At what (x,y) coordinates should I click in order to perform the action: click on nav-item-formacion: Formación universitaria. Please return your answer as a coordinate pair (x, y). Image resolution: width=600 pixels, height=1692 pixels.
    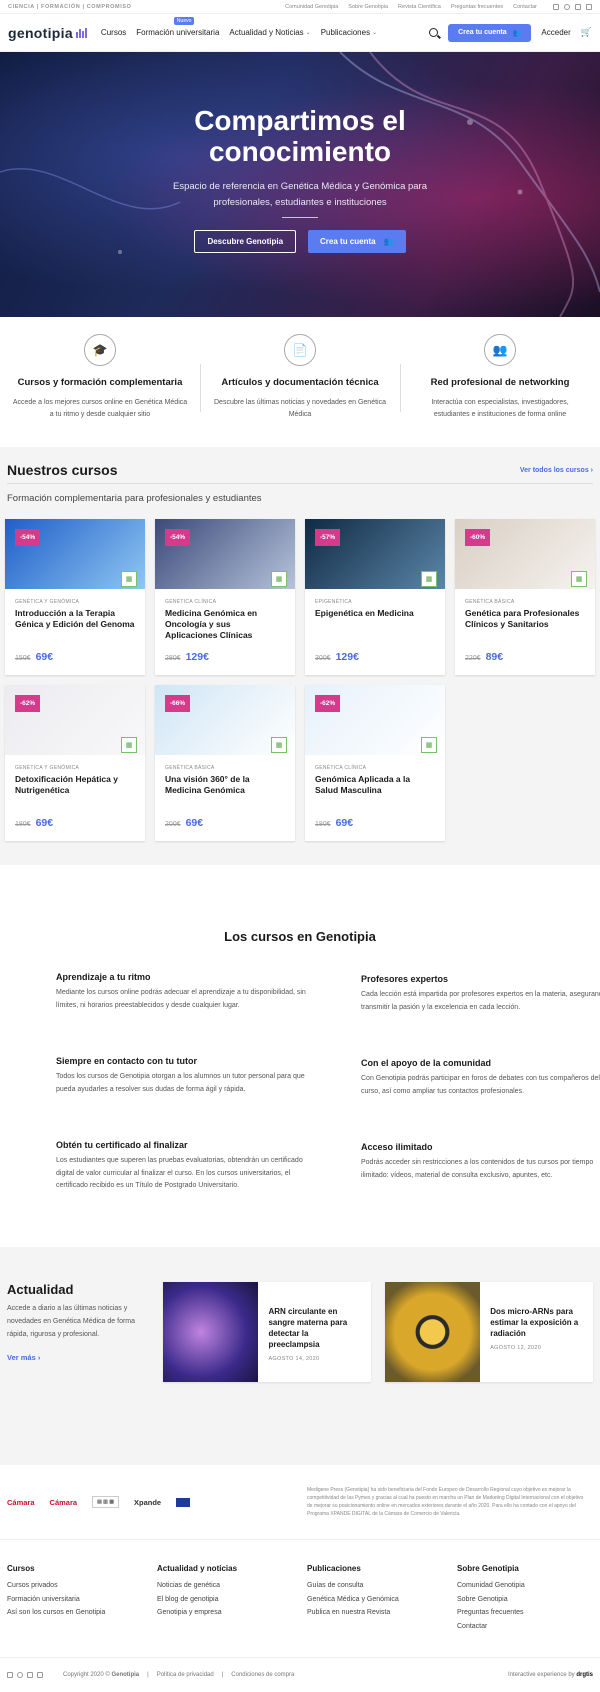
    Looking at the image, I should click on (177, 32).